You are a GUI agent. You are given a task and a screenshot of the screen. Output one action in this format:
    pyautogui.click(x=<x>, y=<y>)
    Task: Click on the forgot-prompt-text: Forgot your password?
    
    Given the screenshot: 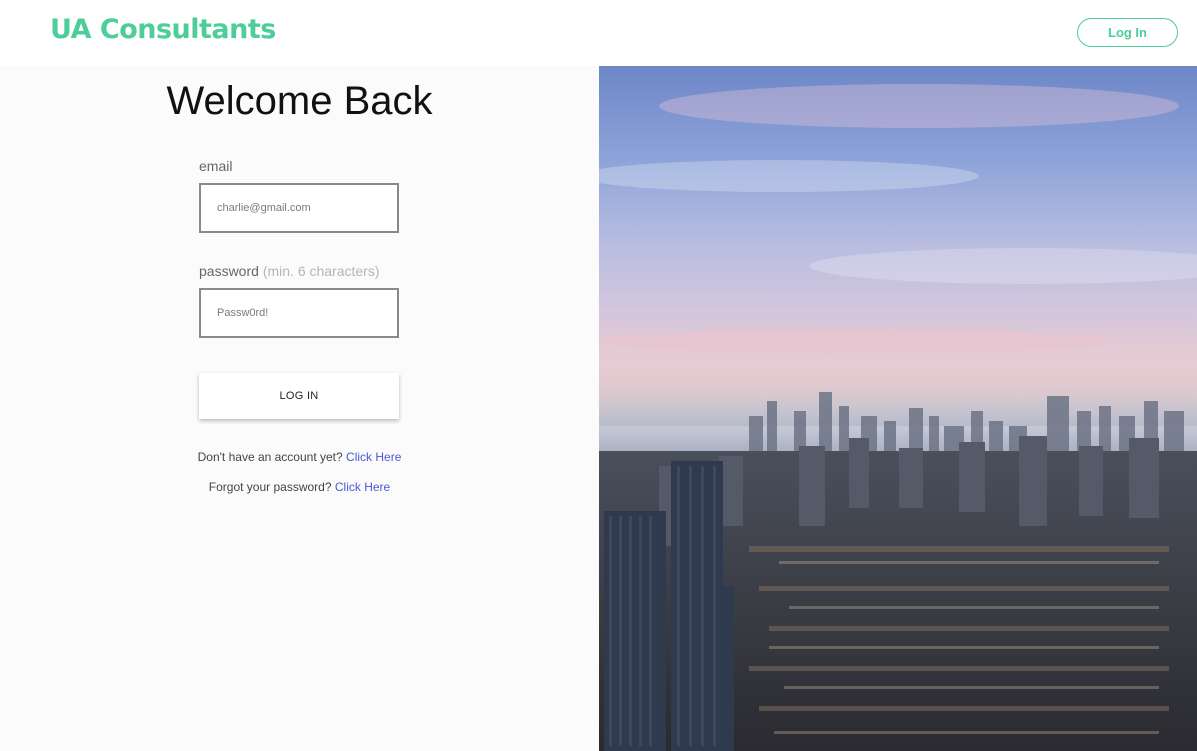 What is the action you would take?
    pyautogui.click(x=270, y=487)
    